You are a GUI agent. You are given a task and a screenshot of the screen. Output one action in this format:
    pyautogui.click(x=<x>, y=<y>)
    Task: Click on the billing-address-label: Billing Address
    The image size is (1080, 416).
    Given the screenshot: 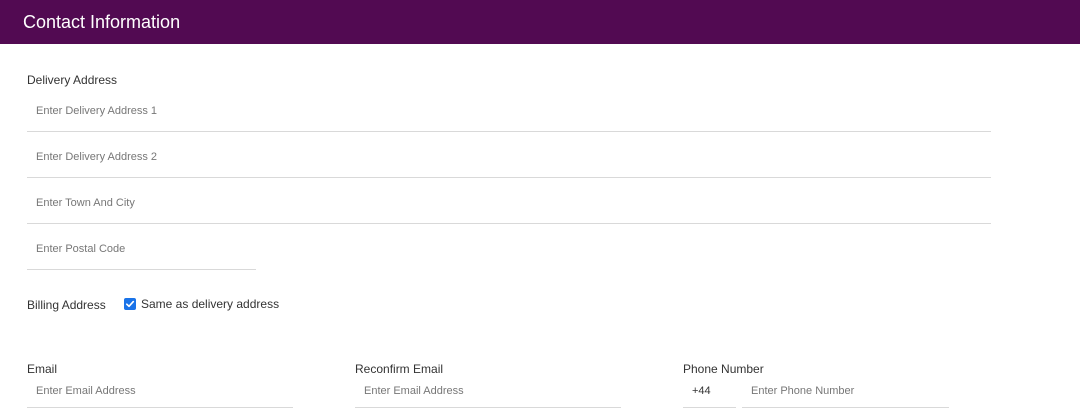 What is the action you would take?
    pyautogui.click(x=66, y=305)
    